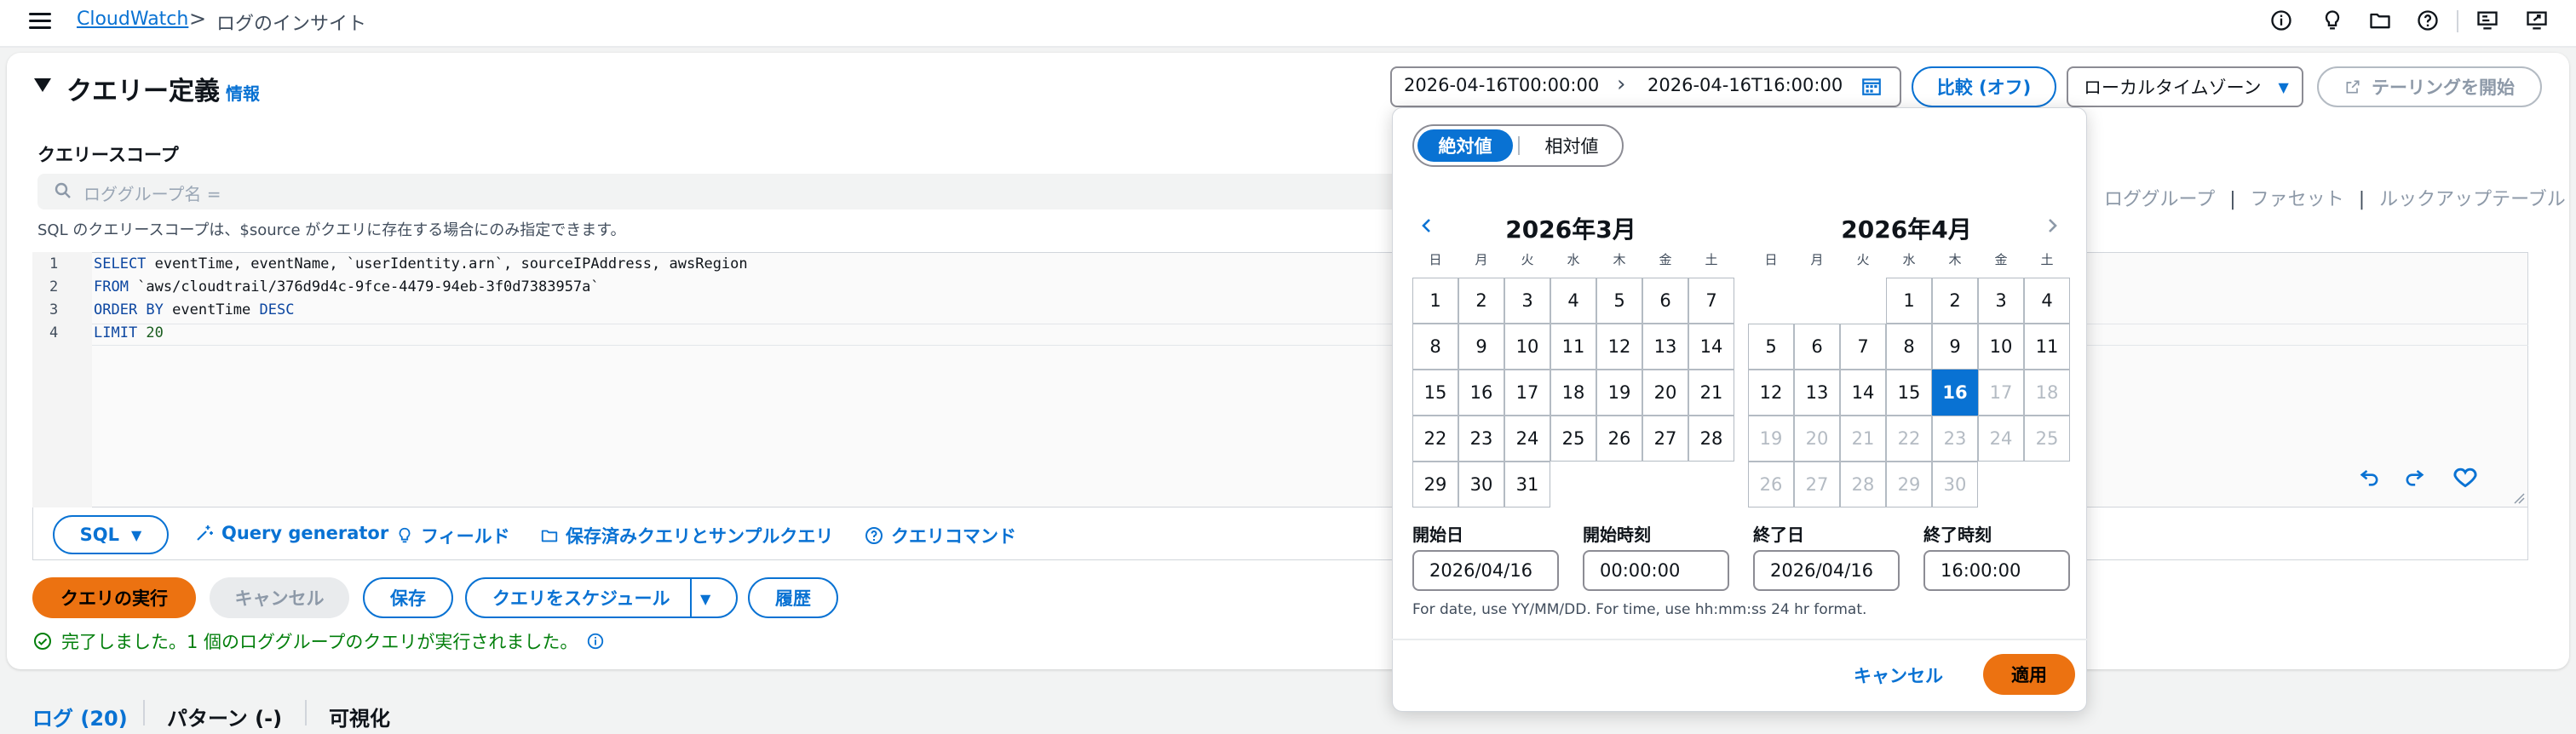  Describe the element at coordinates (793, 597) in the screenshot. I see `history-button: 履歴` at that location.